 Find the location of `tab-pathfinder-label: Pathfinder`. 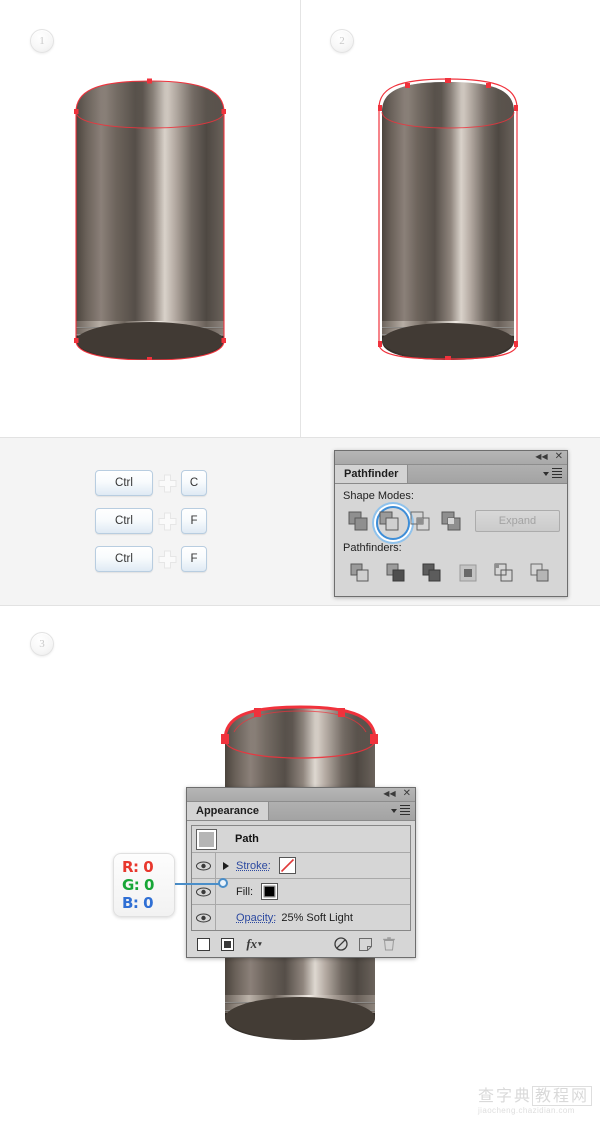

tab-pathfinder-label: Pathfinder is located at coordinates (371, 474).